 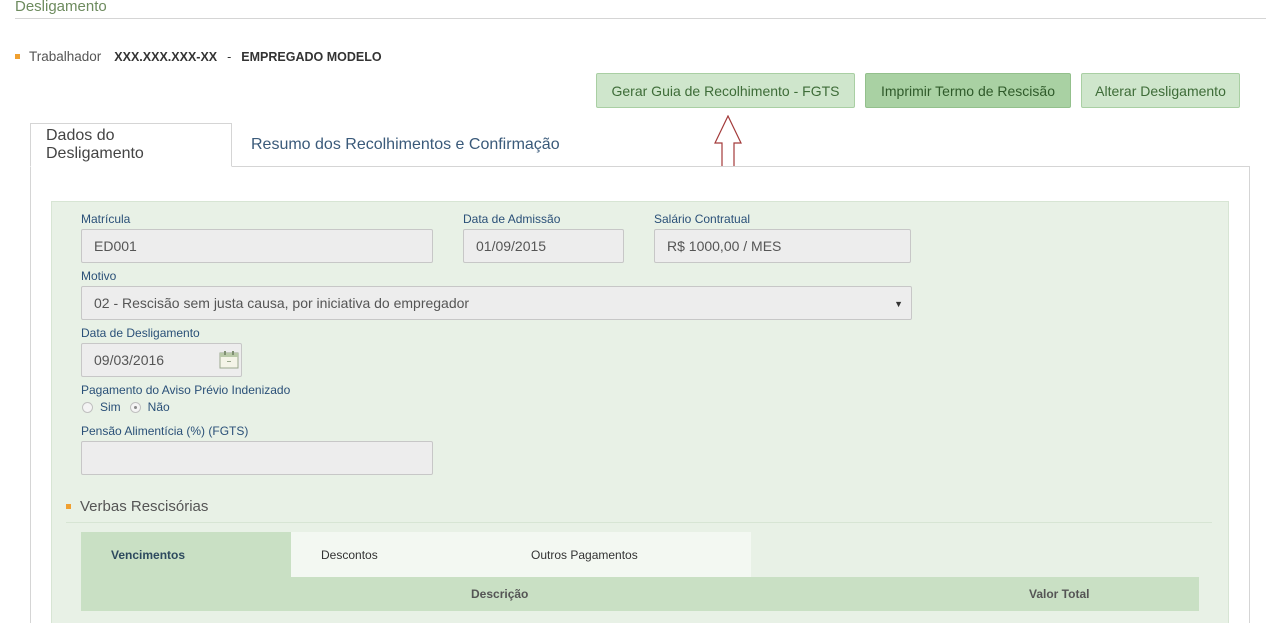 I want to click on termination-date-field: 09/03/2016, so click(x=161, y=360).